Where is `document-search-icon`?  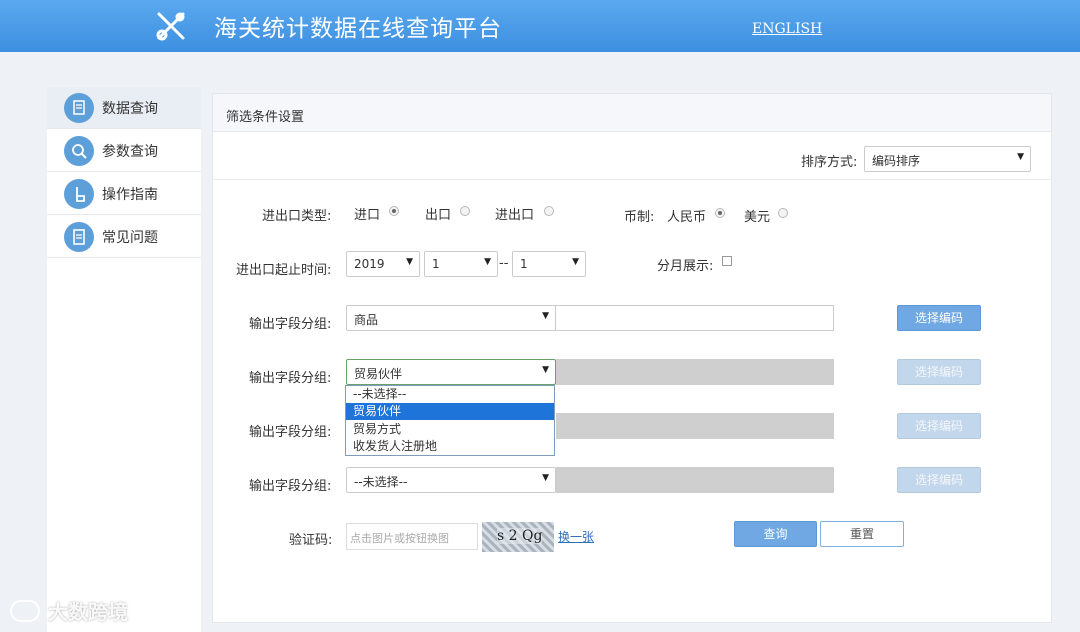 document-search-icon is located at coordinates (79, 108).